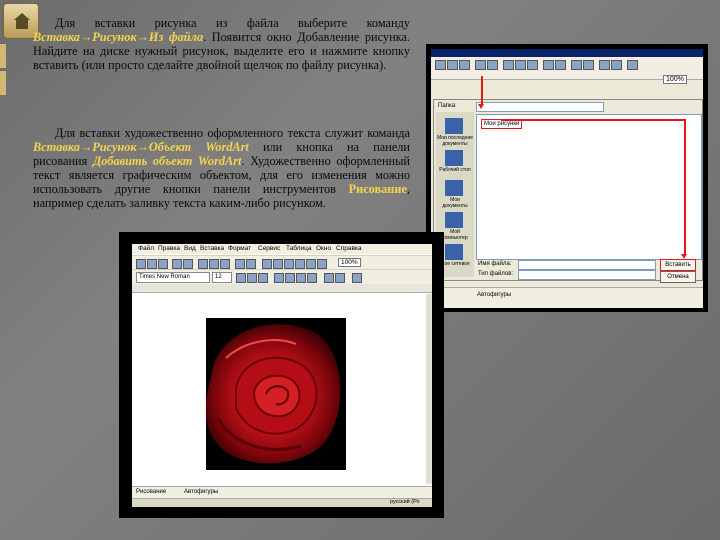 The width and height of the screenshot is (720, 540). Describe the element at coordinates (455, 170) in the screenshot. I see `place-label: Рабочий стол` at that location.